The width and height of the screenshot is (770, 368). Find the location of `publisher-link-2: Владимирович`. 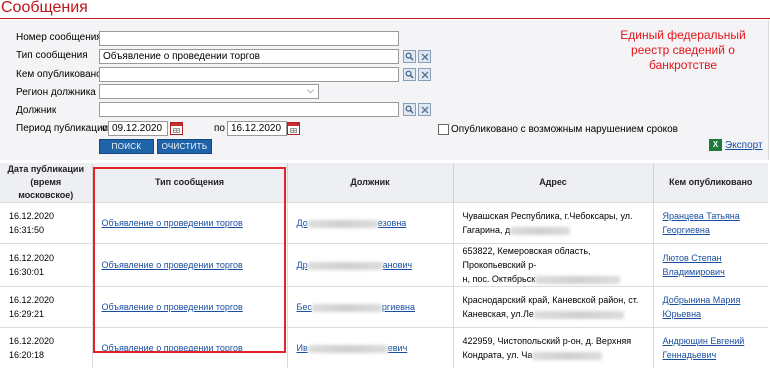

publisher-link-2: Владимирович is located at coordinates (694, 272).